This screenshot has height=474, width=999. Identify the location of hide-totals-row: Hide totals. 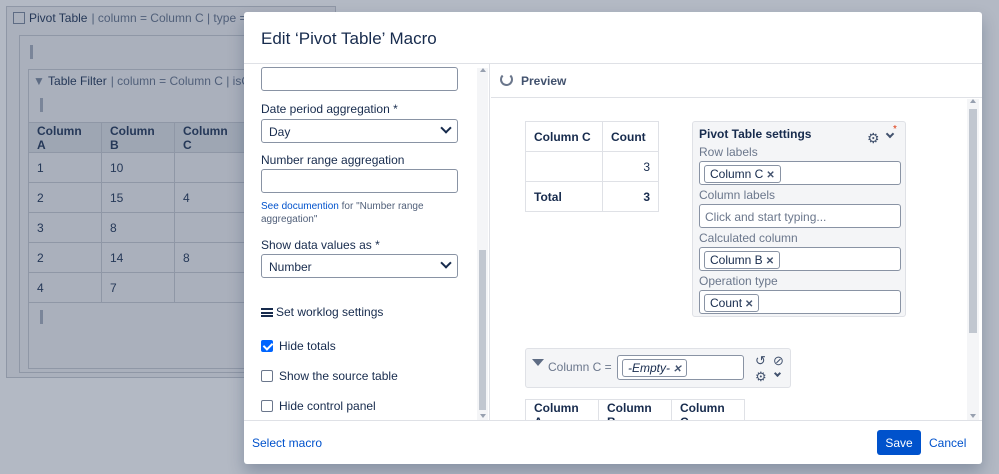
(298, 346).